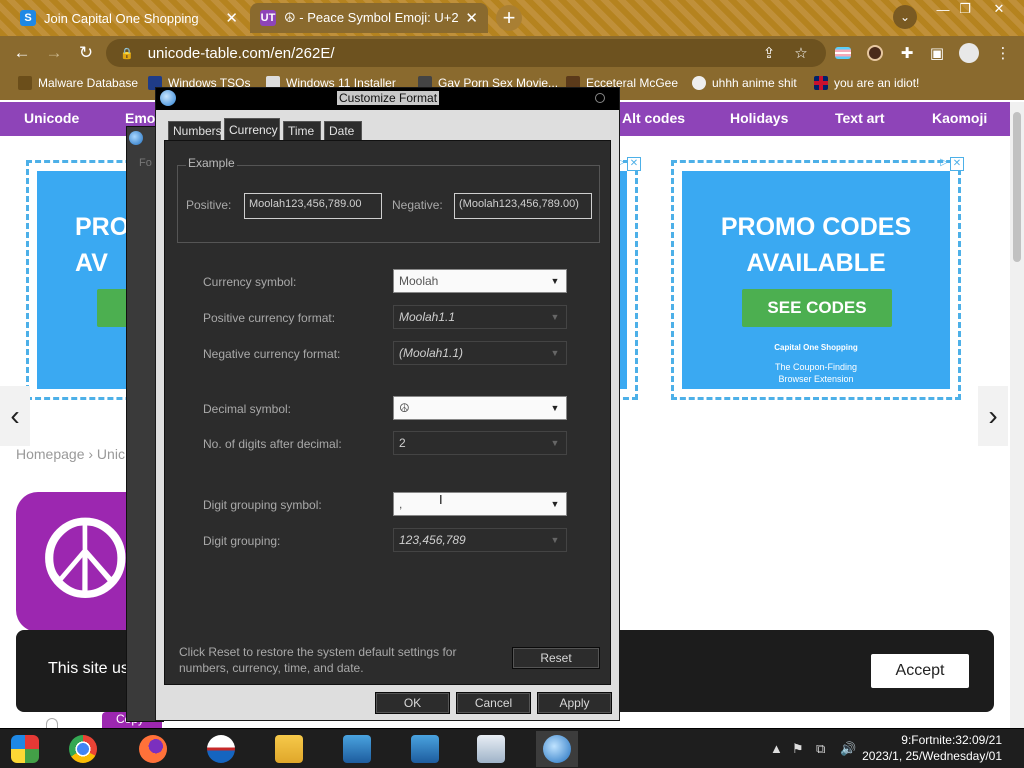  I want to click on apply-button: Apply, so click(574, 703).